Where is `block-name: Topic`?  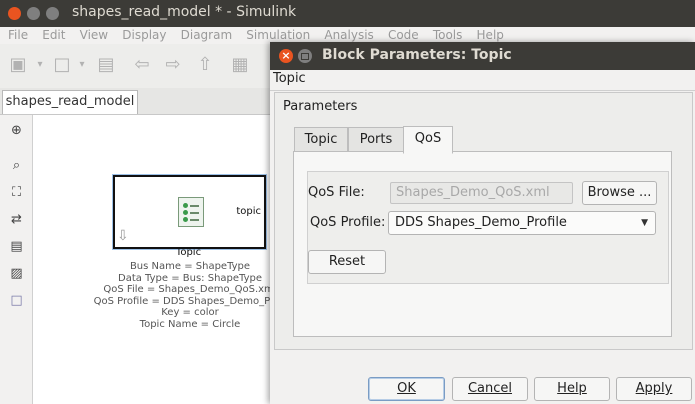 block-name: Topic is located at coordinates (188, 252).